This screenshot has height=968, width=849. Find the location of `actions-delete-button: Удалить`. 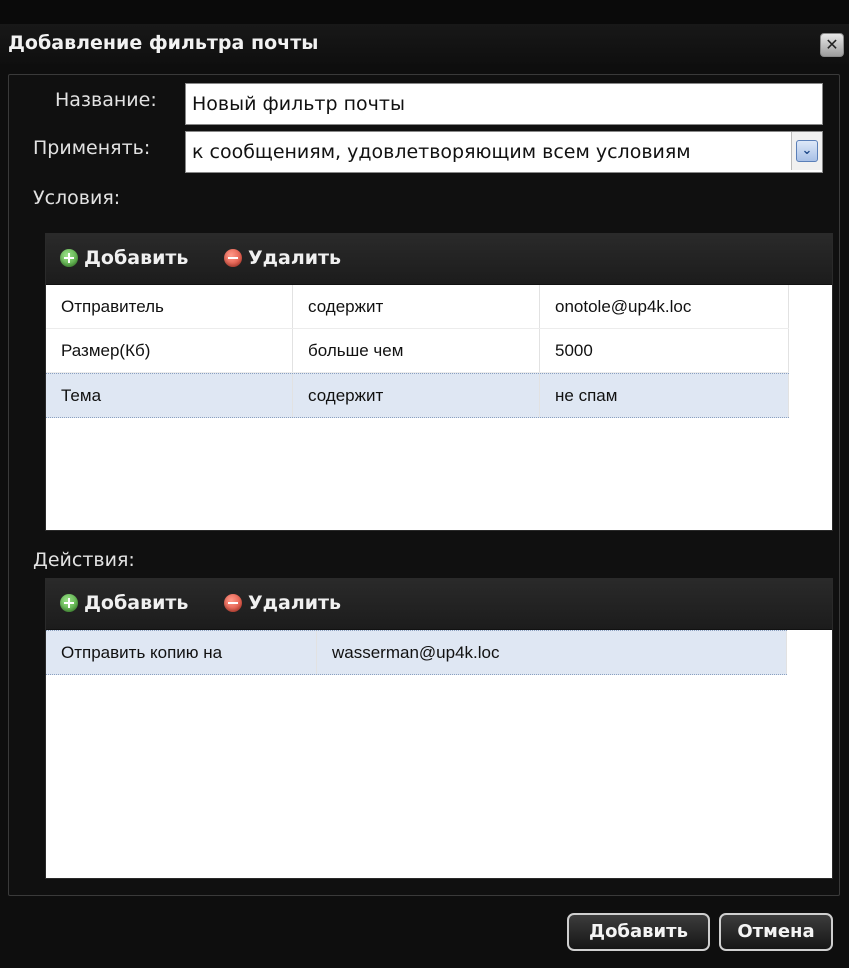

actions-delete-button: Удалить is located at coordinates (282, 603).